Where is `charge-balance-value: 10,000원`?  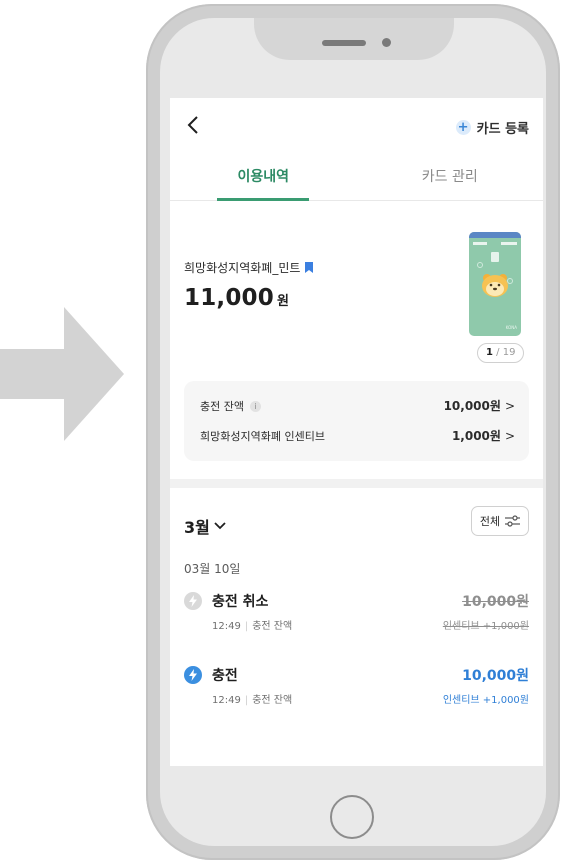
charge-balance-value: 10,000원 is located at coordinates (472, 406).